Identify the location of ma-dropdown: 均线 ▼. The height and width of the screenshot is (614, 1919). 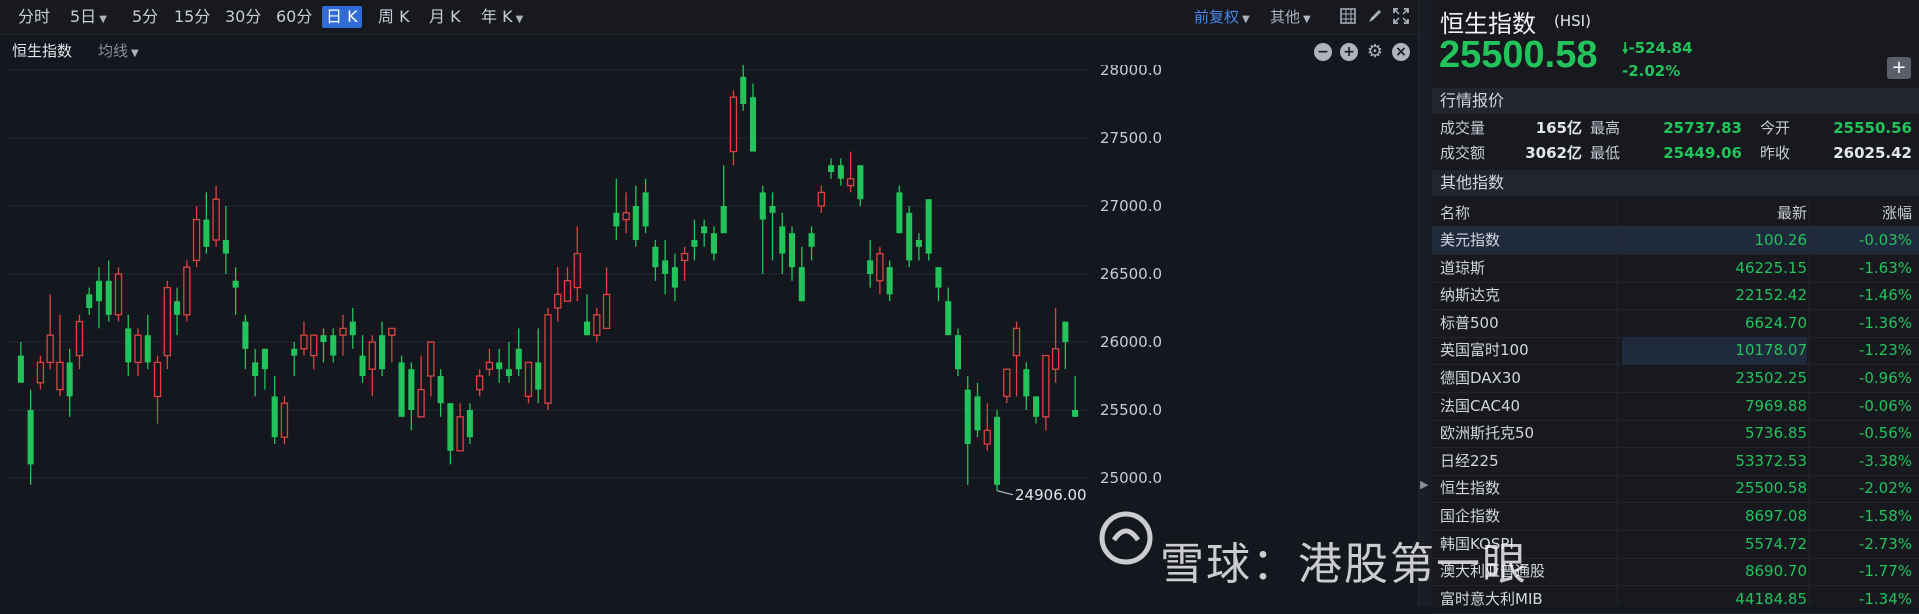
(118, 50).